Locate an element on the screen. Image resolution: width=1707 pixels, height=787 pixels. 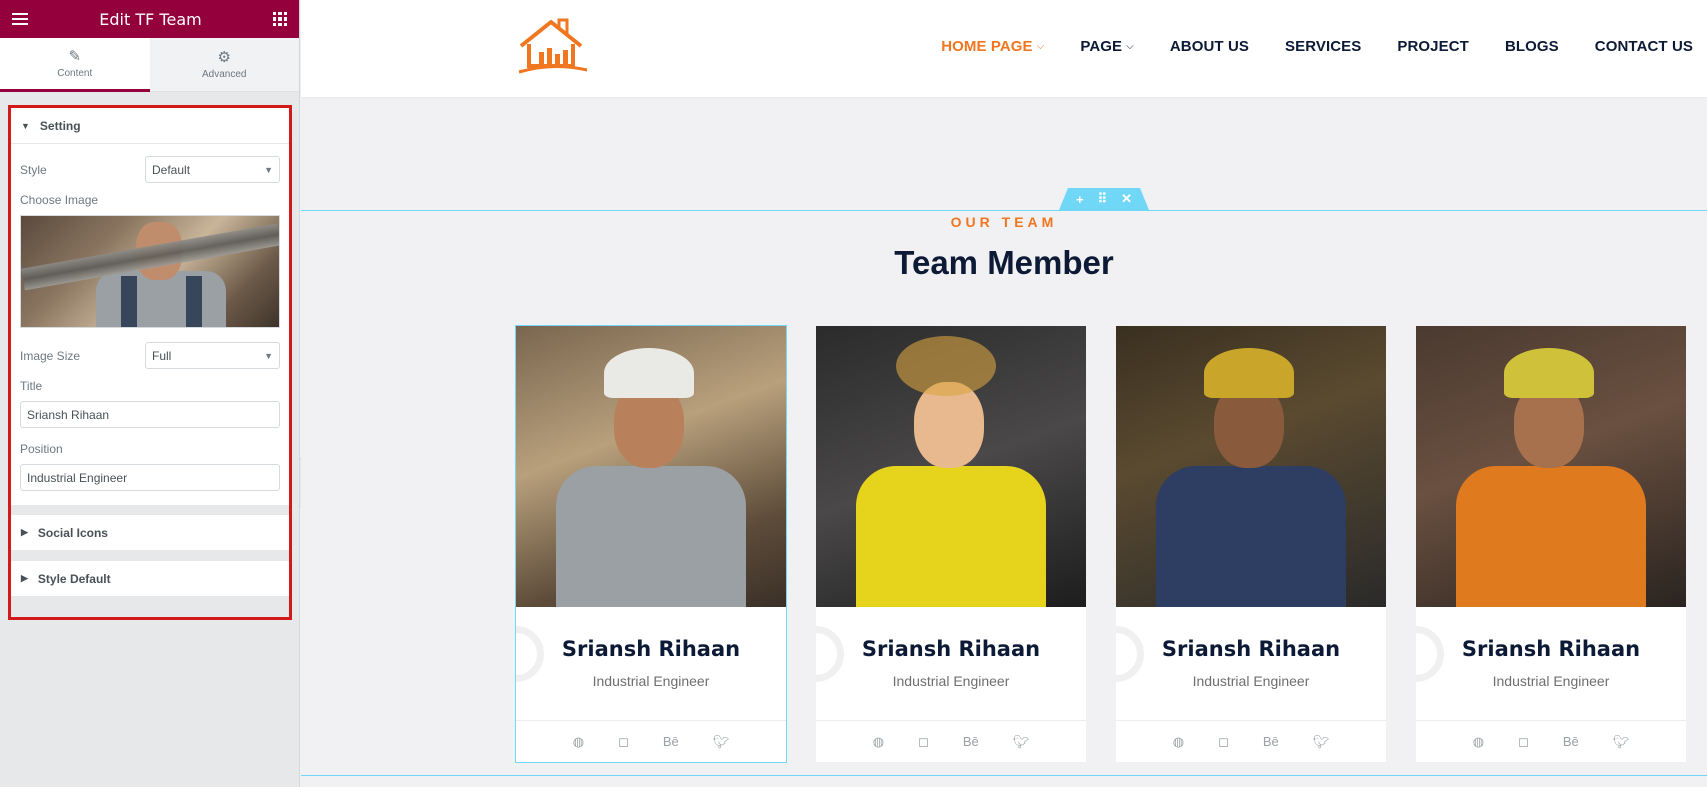
drag-handle-icon: ⠿ is located at coordinates (1103, 199).